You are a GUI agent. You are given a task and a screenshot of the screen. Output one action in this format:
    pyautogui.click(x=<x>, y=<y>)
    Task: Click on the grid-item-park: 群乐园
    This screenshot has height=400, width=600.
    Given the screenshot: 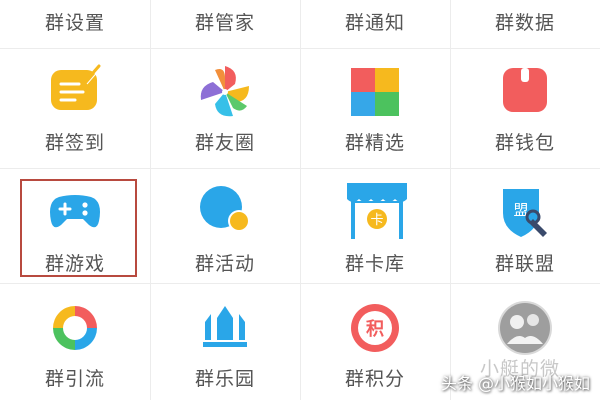 What is the action you would take?
    pyautogui.click(x=225, y=344)
    